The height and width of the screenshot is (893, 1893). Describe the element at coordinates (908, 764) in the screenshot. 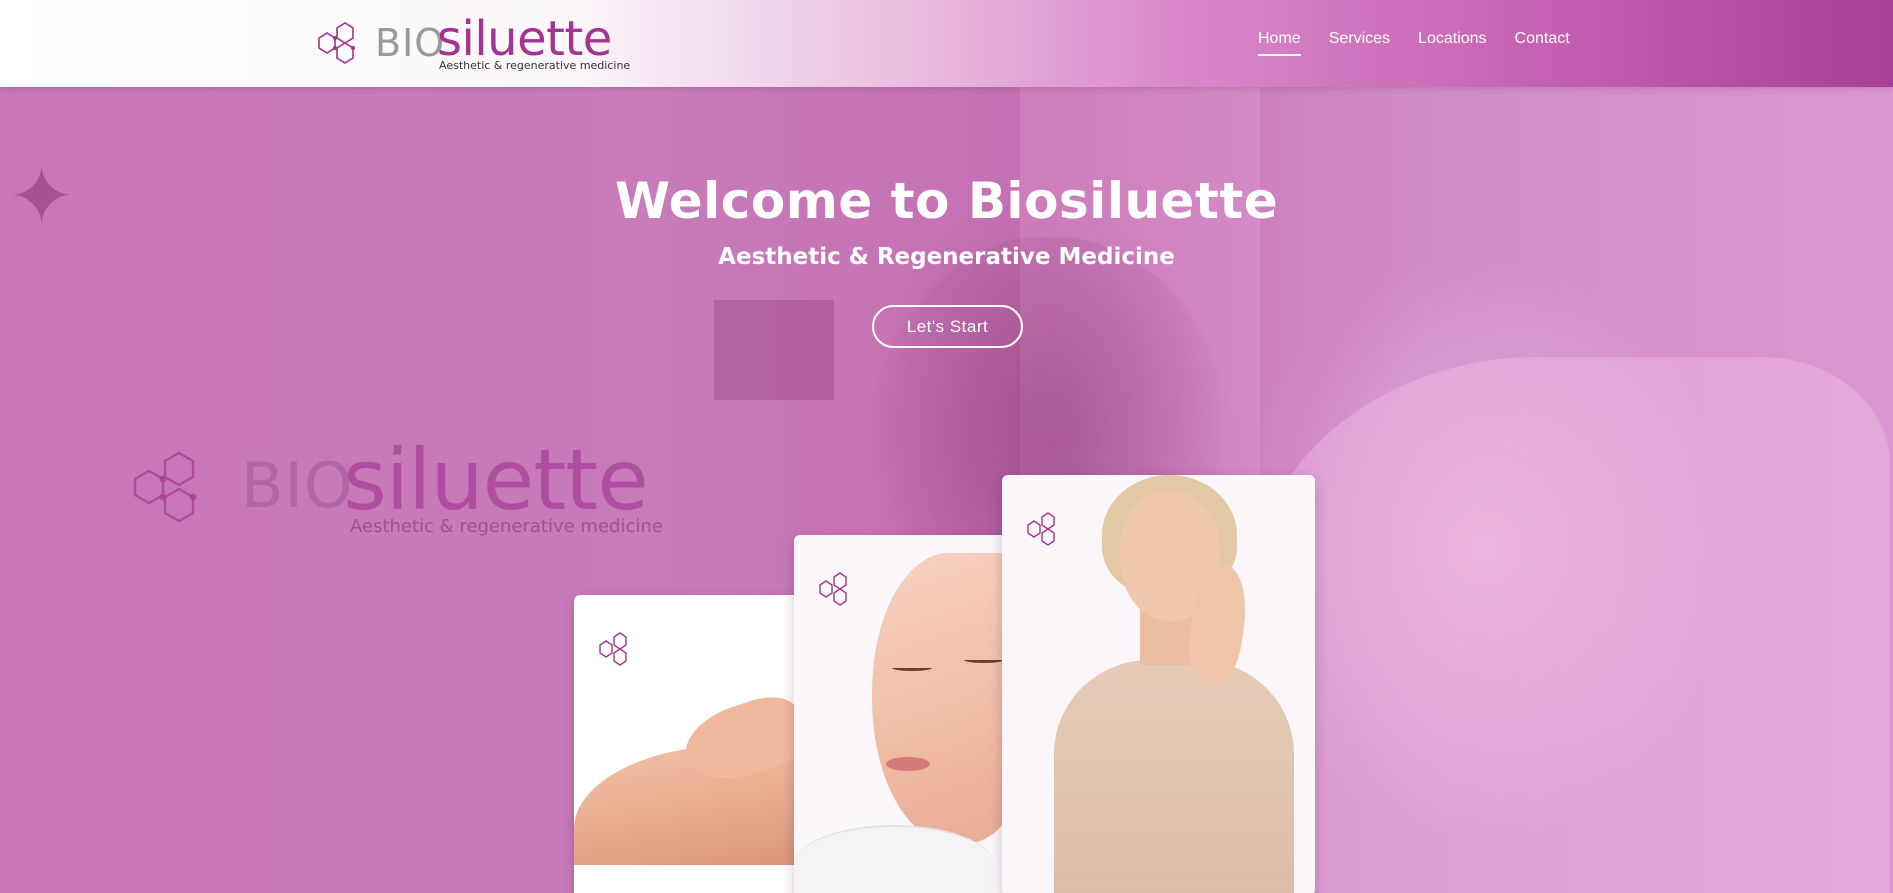

I see `card-image-lips` at that location.